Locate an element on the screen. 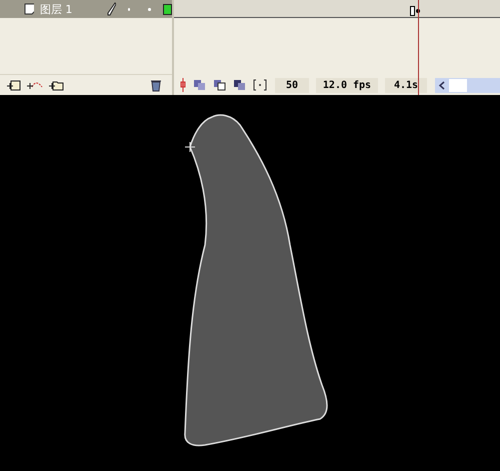 Image resolution: width=500 pixels, height=471 pixels. current-frame: 50 is located at coordinates (292, 85).